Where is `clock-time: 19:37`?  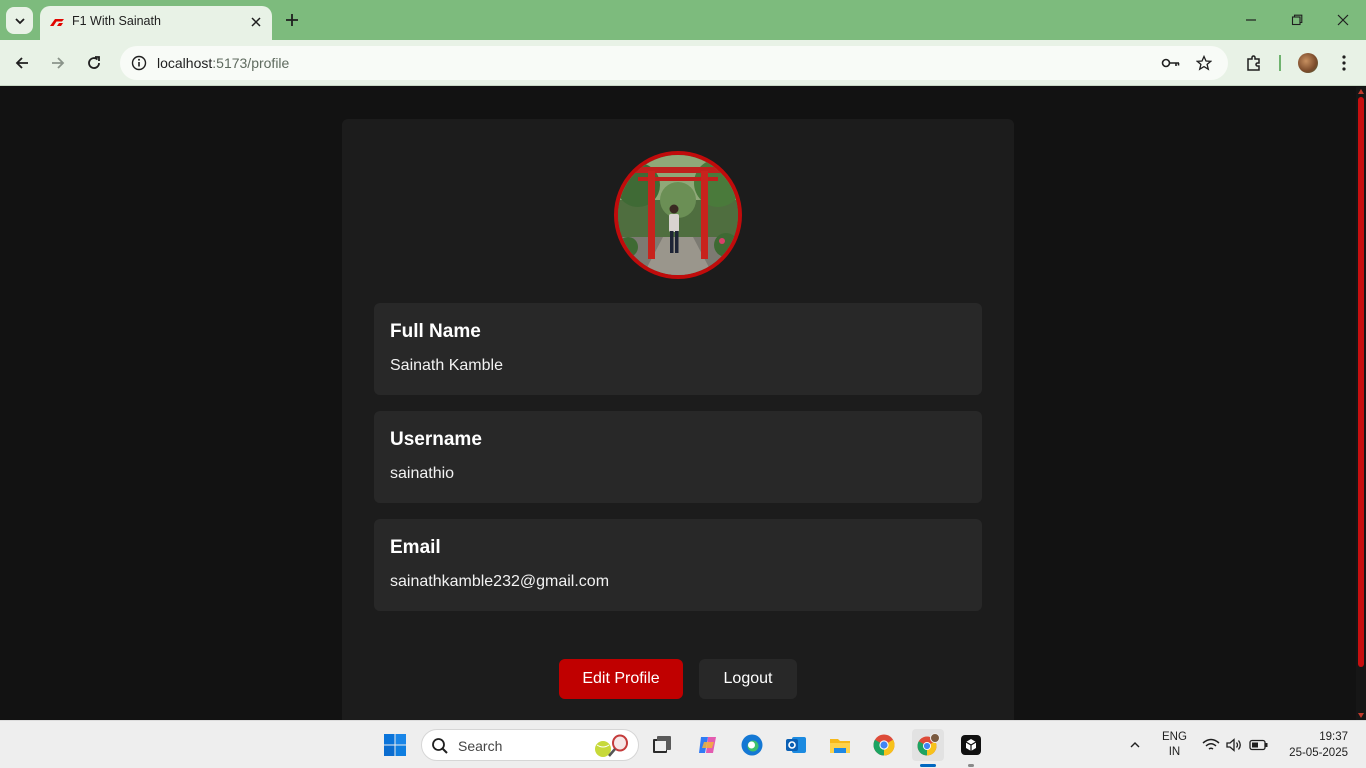
clock-time: 19:37 is located at coordinates (1333, 737).